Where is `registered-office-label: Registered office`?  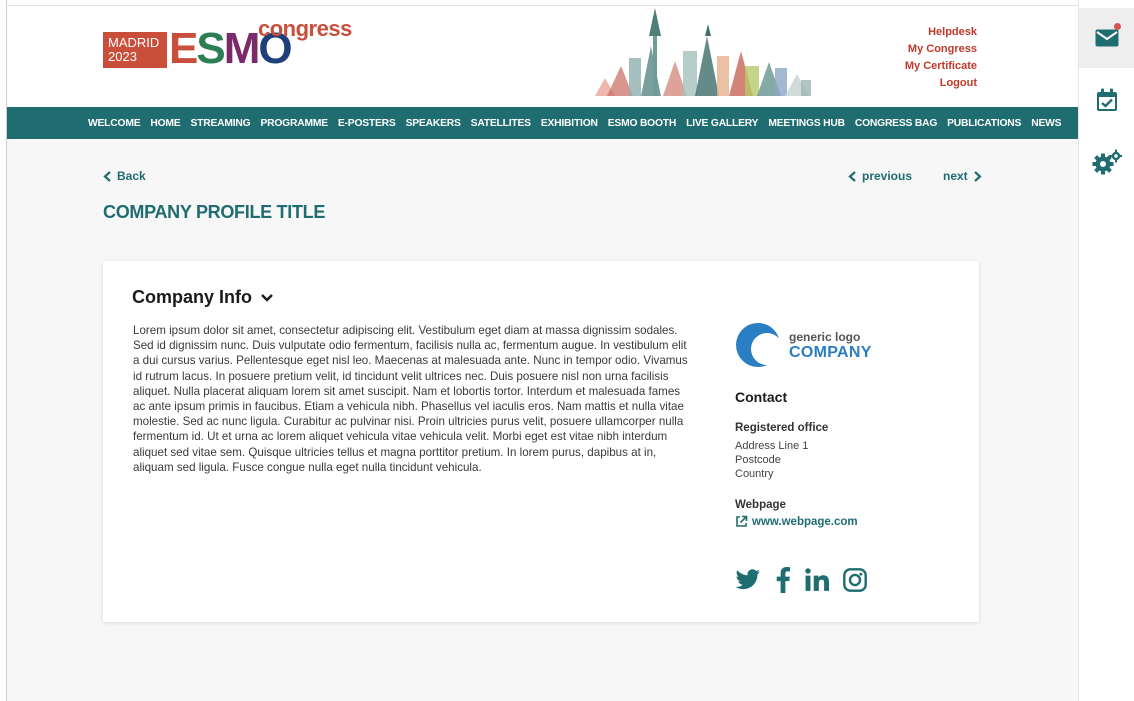
registered-office-label: Registered office is located at coordinates (782, 428).